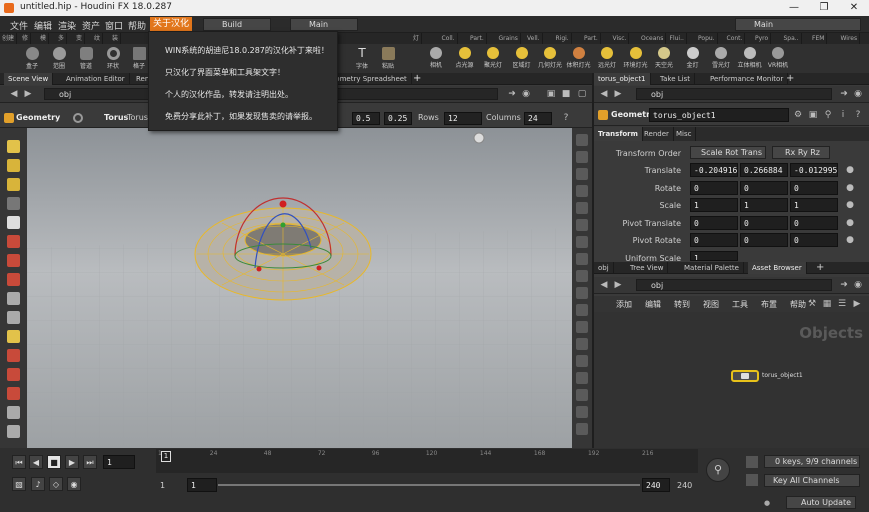 This screenshot has height=512, width=869. Describe the element at coordinates (850, 38) in the screenshot. I see `shelf-tab: Wires` at that location.